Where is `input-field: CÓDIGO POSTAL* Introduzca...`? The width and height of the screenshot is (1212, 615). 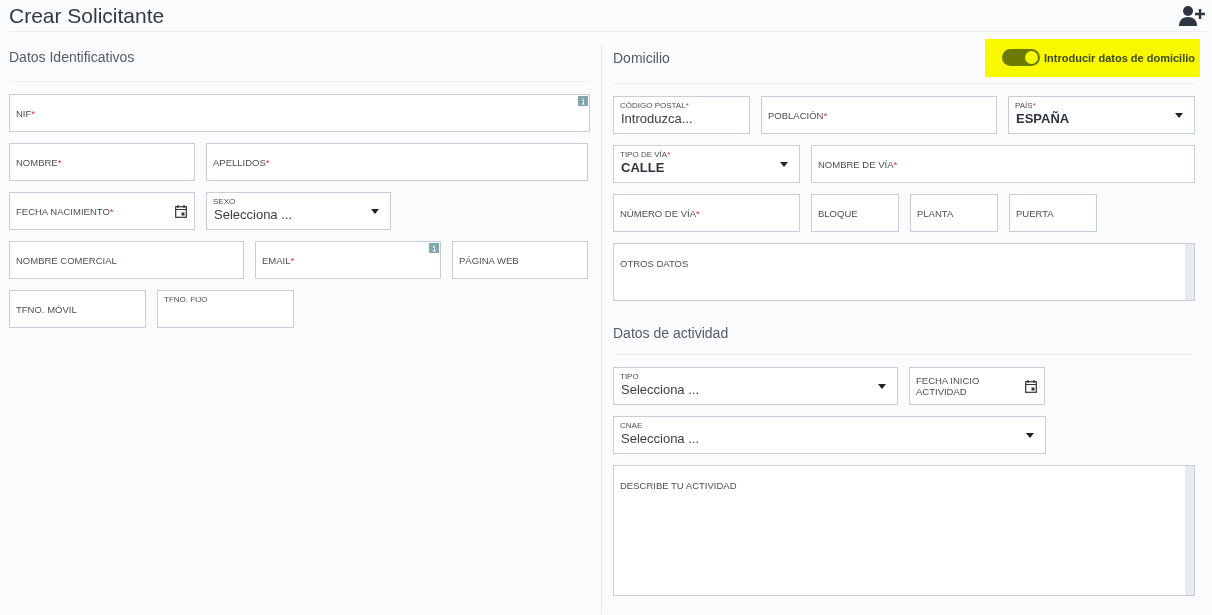
input-field: CÓDIGO POSTAL* Introduzca... is located at coordinates (681, 115).